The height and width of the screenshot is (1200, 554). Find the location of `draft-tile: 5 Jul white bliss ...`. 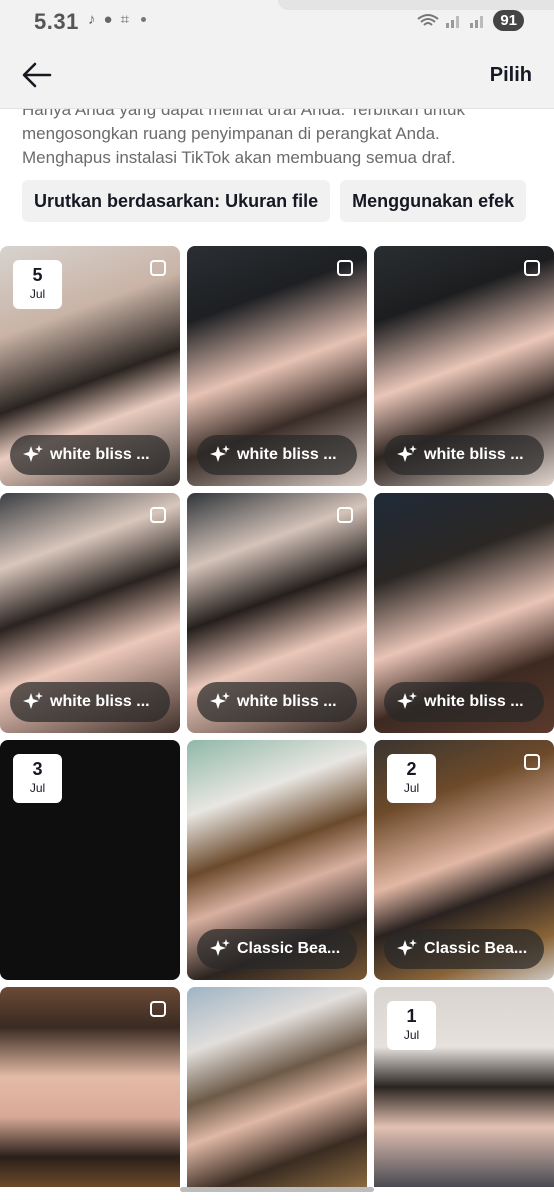

draft-tile: 5 Jul white bliss ... is located at coordinates (90, 366).